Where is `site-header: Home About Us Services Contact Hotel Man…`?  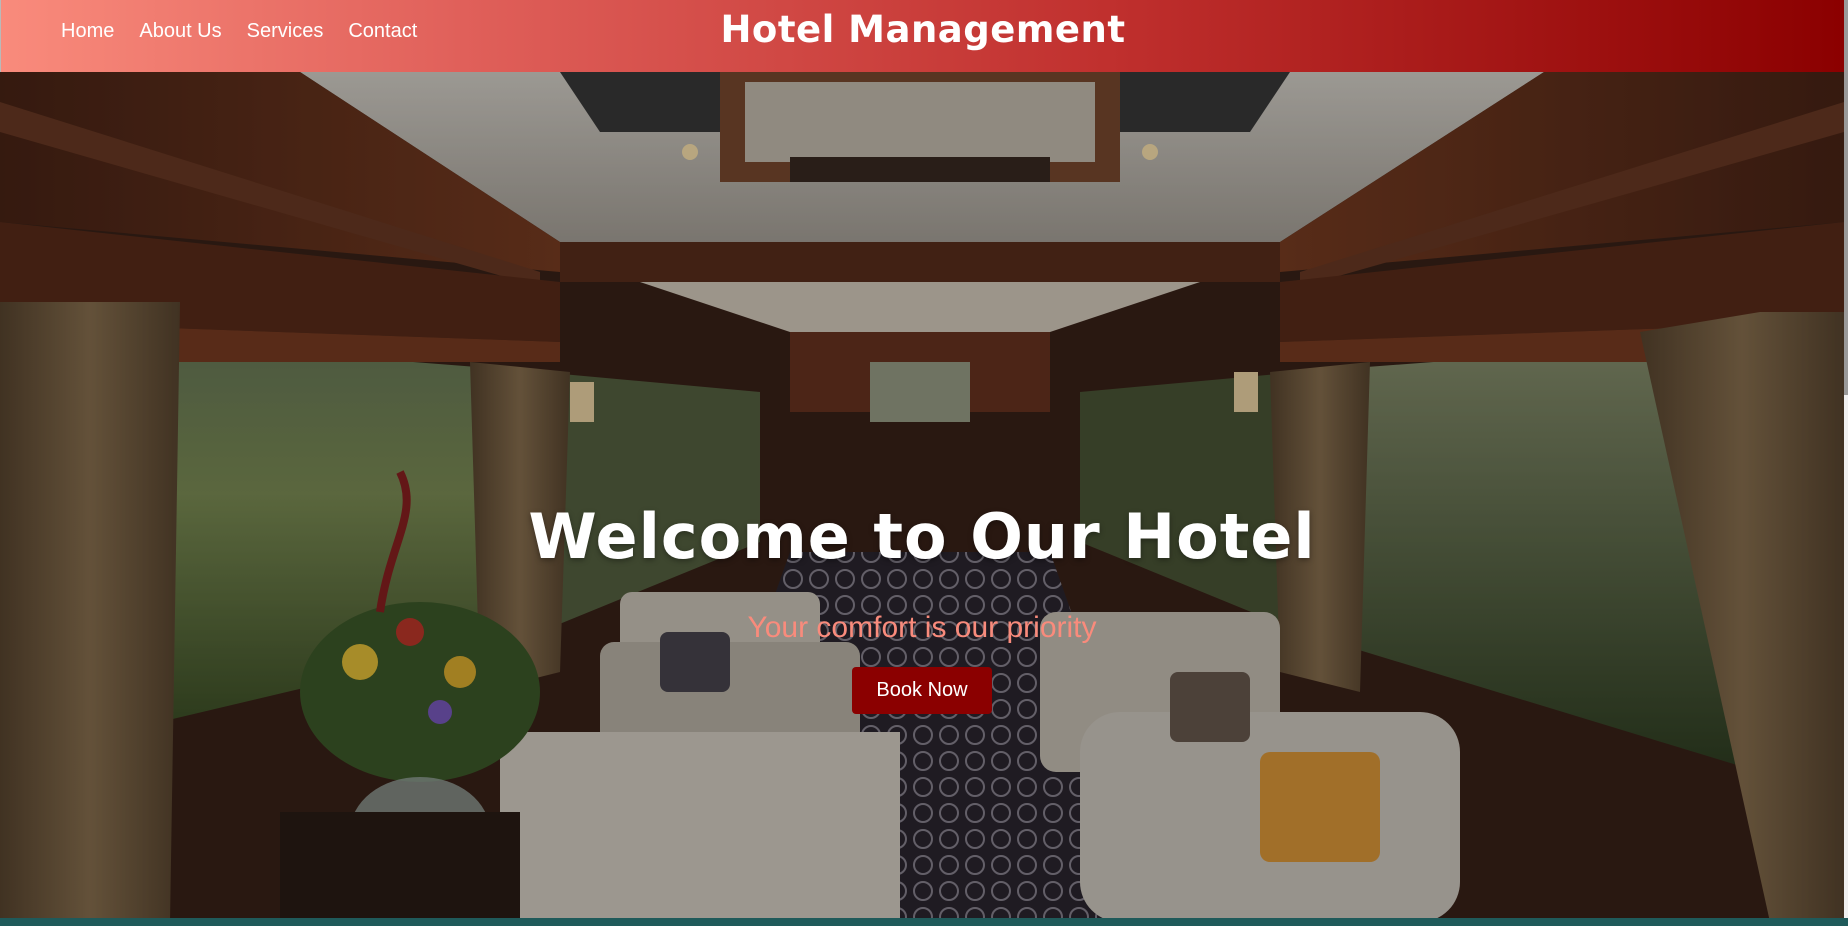
site-header: Home About Us Services Contact Hotel Man… is located at coordinates (922, 36).